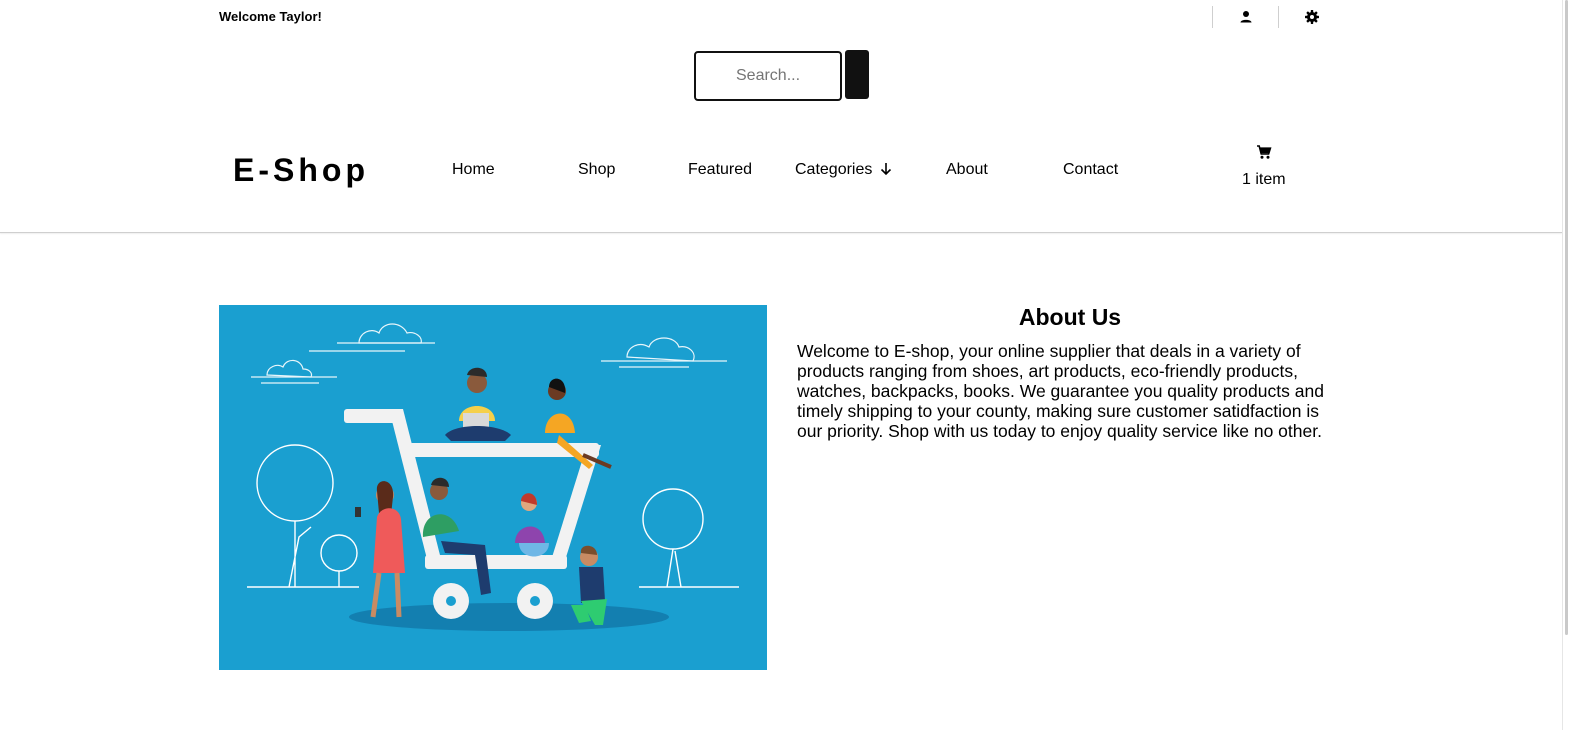  What do you see at coordinates (1090, 170) in the screenshot?
I see `nav-contact: Contact` at bounding box center [1090, 170].